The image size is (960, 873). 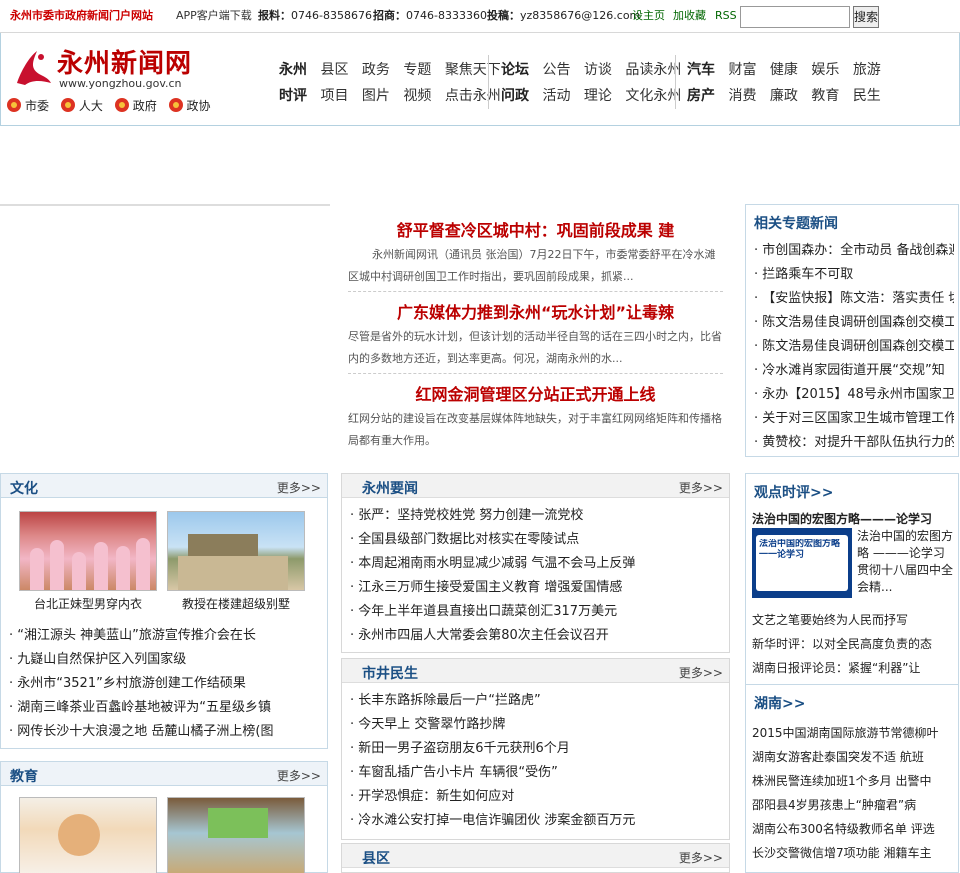 What do you see at coordinates (535, 393) in the screenshot?
I see `headline-title-3: 红网金洞管理区分站正式开通上线` at bounding box center [535, 393].